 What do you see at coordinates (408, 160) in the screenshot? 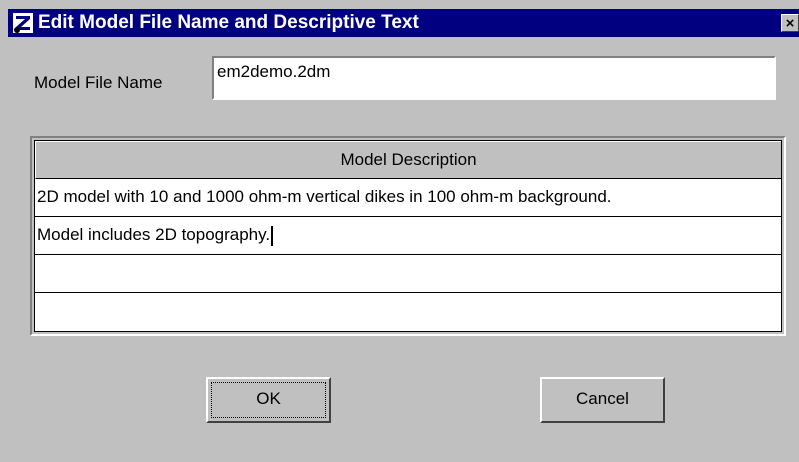
I see `model-description-header: Model Description` at bounding box center [408, 160].